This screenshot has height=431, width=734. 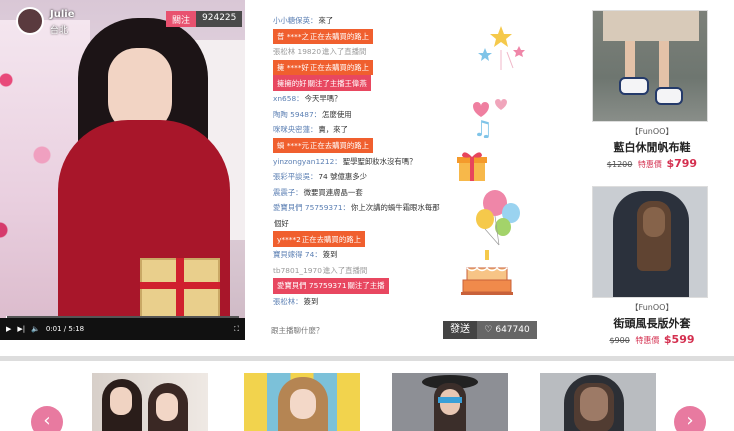 I want to click on chat-text: 你上次講的蝸牛霜眼水每那, so click(x=395, y=208).